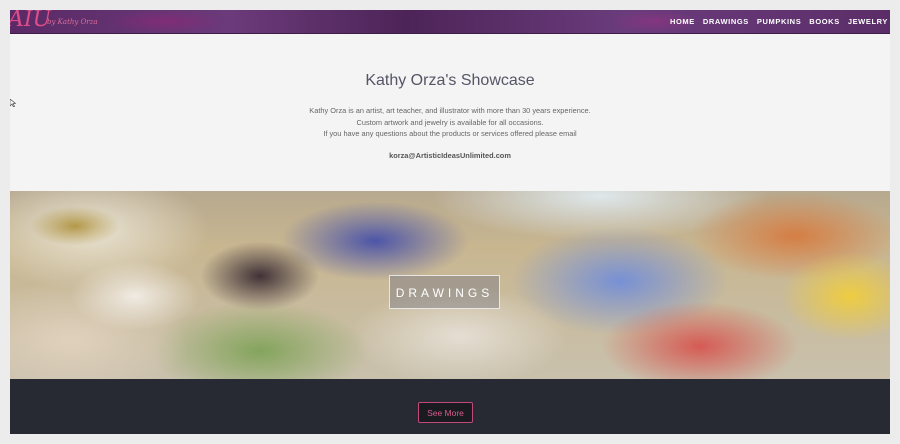 This screenshot has height=444, width=900. What do you see at coordinates (165, 21) in the screenshot?
I see `header-decoration` at bounding box center [165, 21].